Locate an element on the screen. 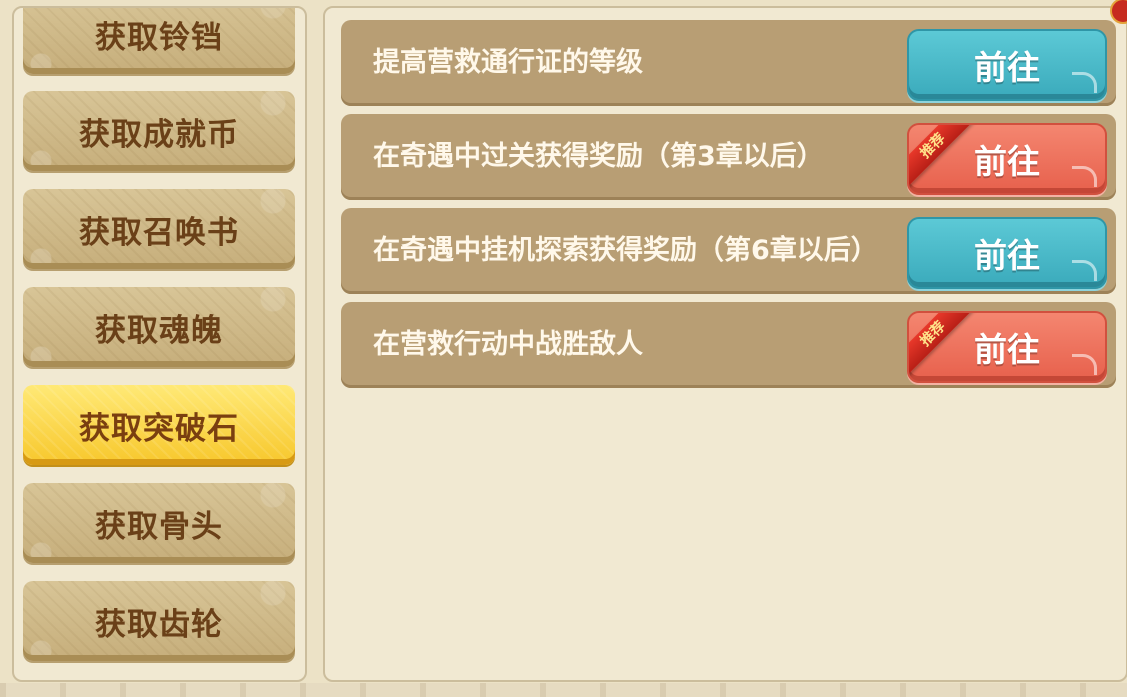  sidebar-item-bones: 获取骨头 is located at coordinates (159, 523).